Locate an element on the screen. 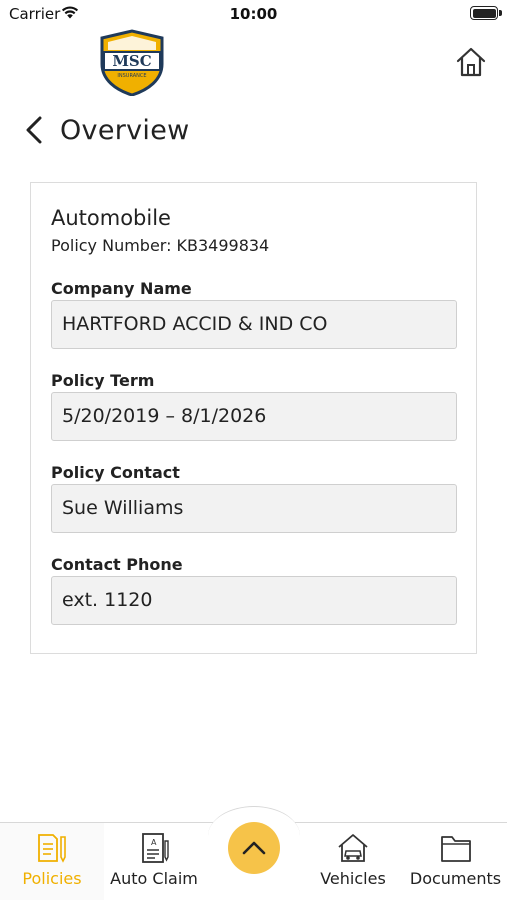  logo-text: MSC is located at coordinates (131, 61).